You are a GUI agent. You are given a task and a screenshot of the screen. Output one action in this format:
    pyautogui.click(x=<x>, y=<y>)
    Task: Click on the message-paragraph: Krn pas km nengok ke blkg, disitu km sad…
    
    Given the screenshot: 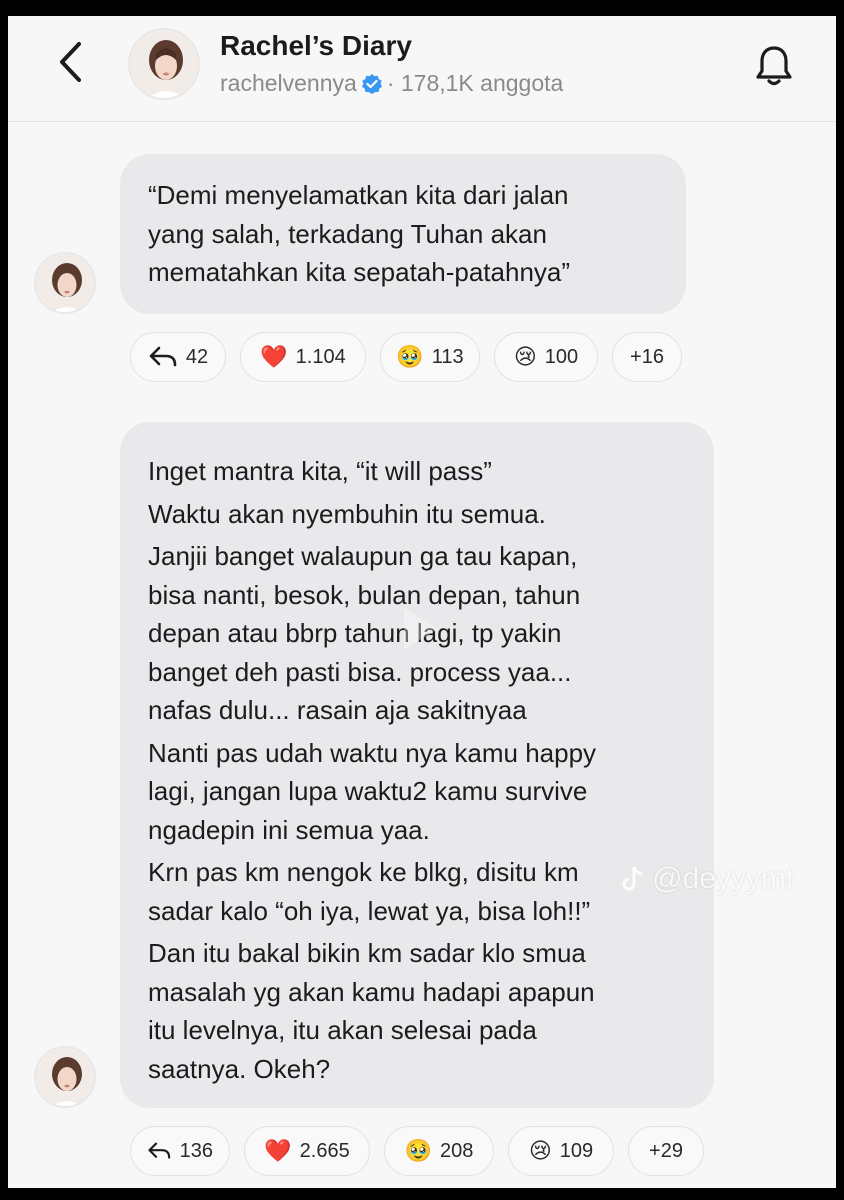 What is the action you would take?
    pyautogui.click(x=417, y=891)
    